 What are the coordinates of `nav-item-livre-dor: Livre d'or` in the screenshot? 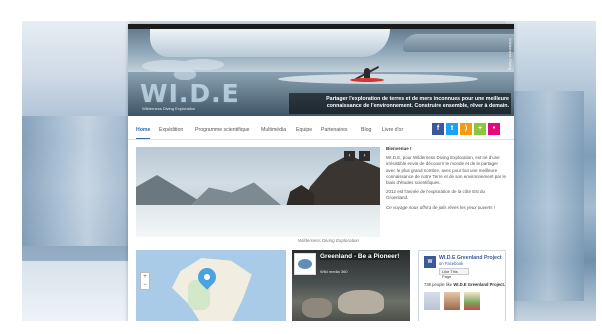 It's located at (392, 130).